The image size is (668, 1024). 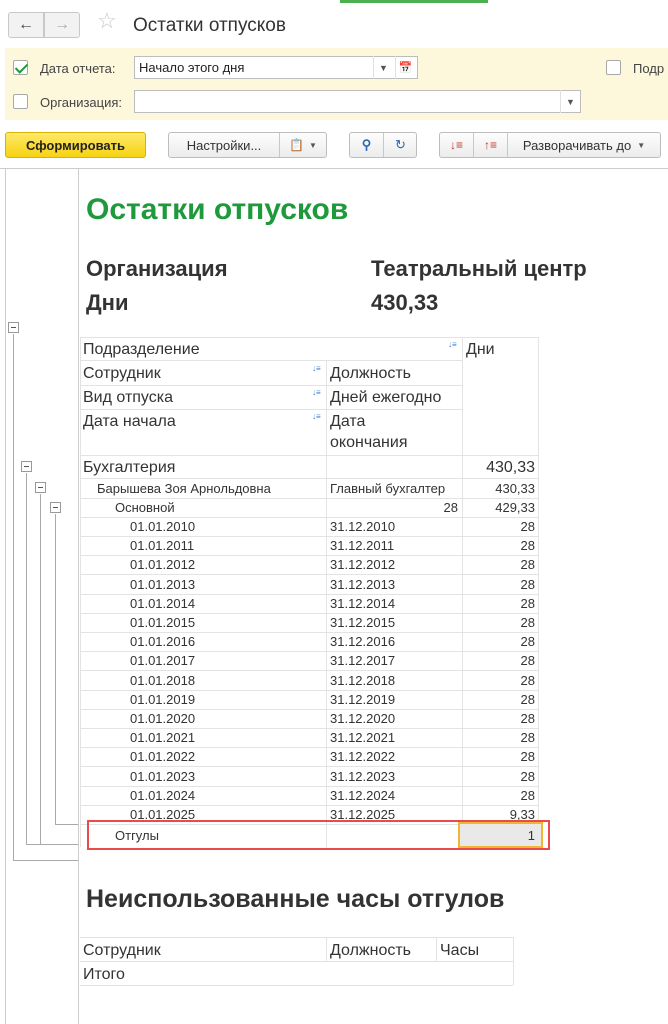 I want to click on sort-ascending-button: ↑≡, so click(x=490, y=145).